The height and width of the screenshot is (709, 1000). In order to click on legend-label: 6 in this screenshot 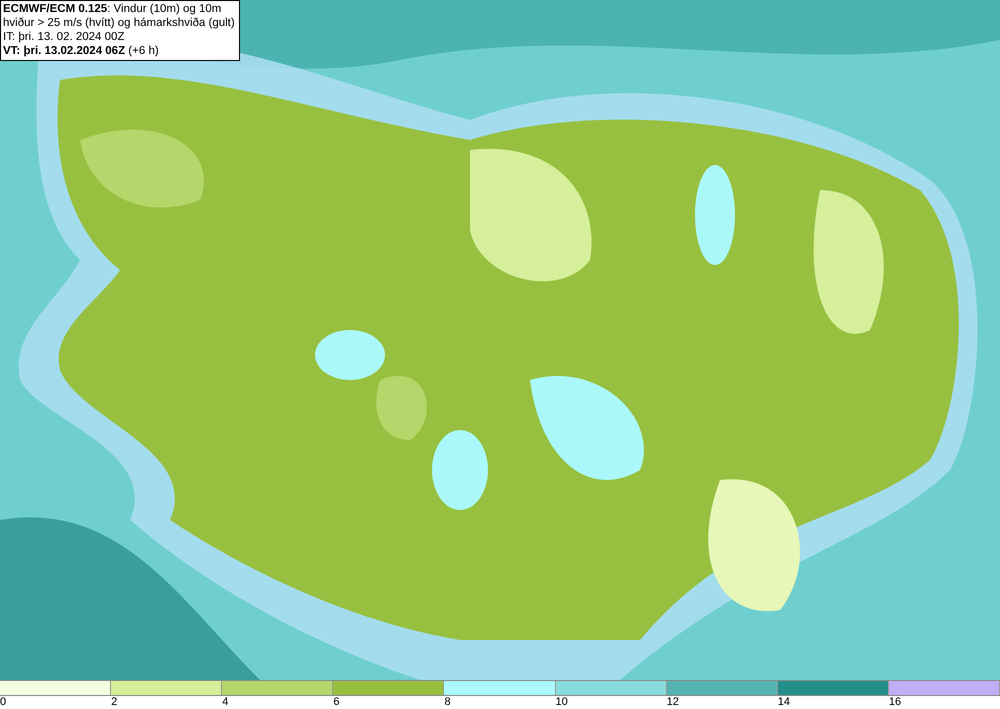, I will do `click(336, 702)`.